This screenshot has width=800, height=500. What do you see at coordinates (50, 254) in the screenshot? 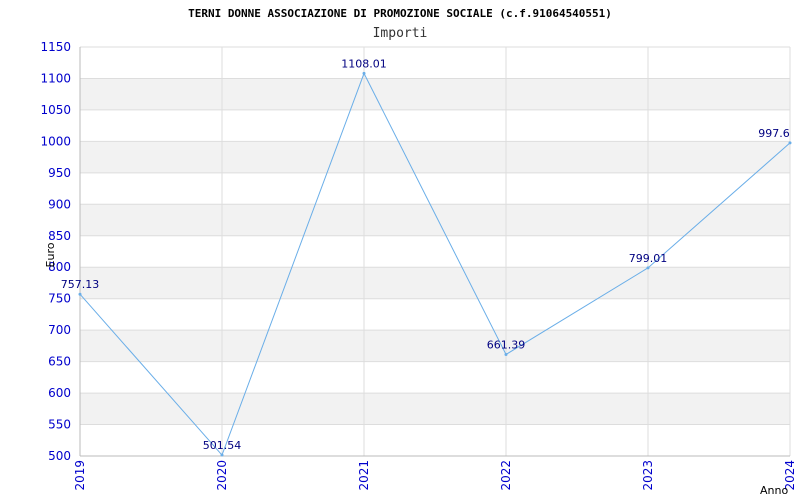
I see `y-axis-title: Euro` at bounding box center [50, 254].